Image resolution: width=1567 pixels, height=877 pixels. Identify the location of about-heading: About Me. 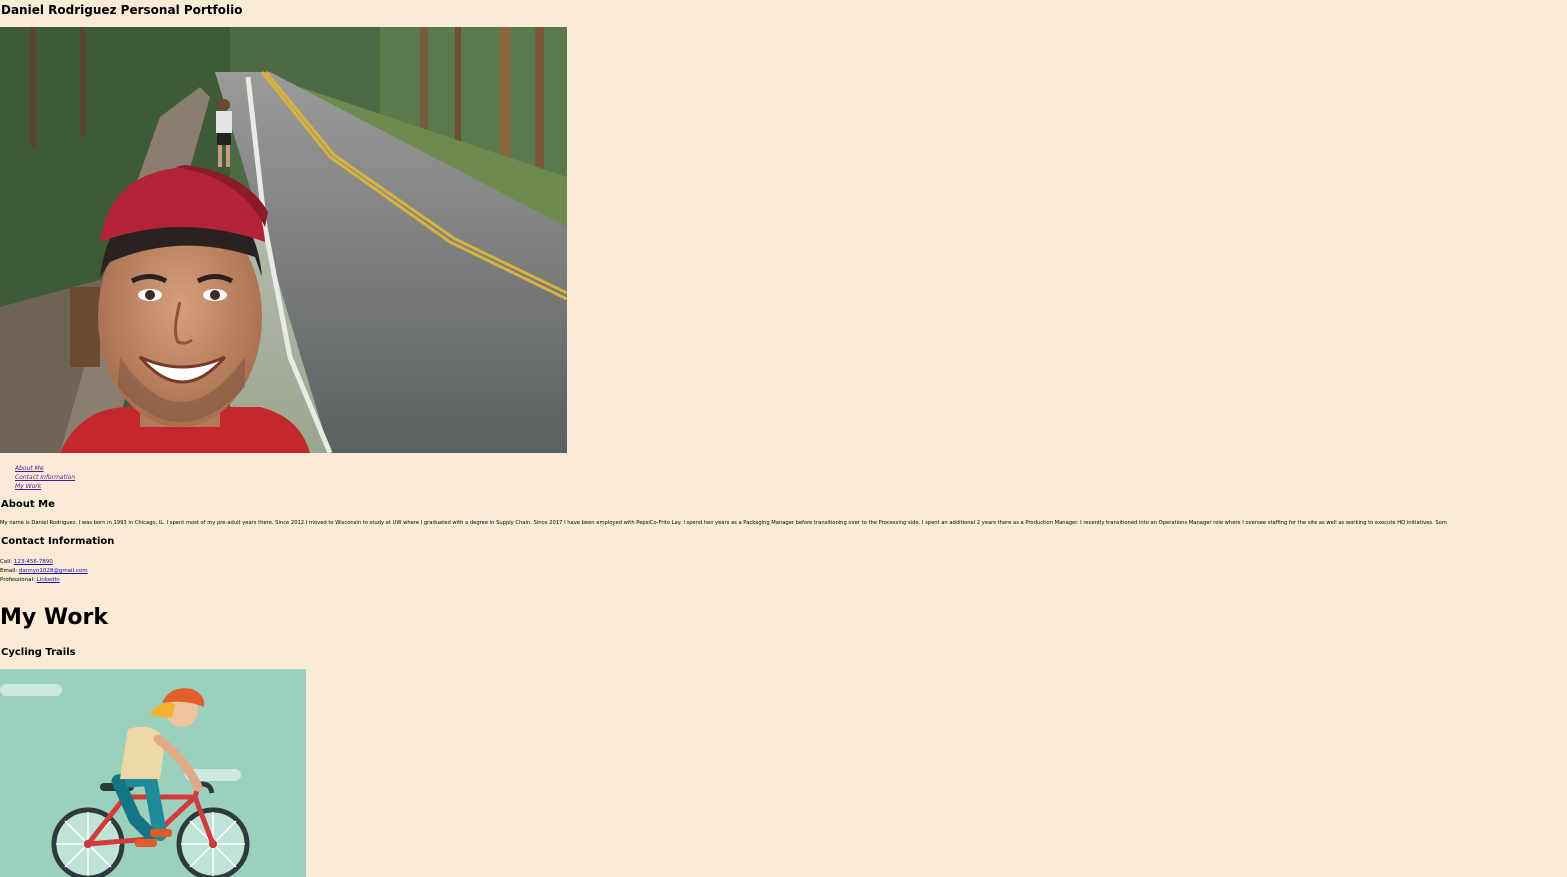
(28, 504).